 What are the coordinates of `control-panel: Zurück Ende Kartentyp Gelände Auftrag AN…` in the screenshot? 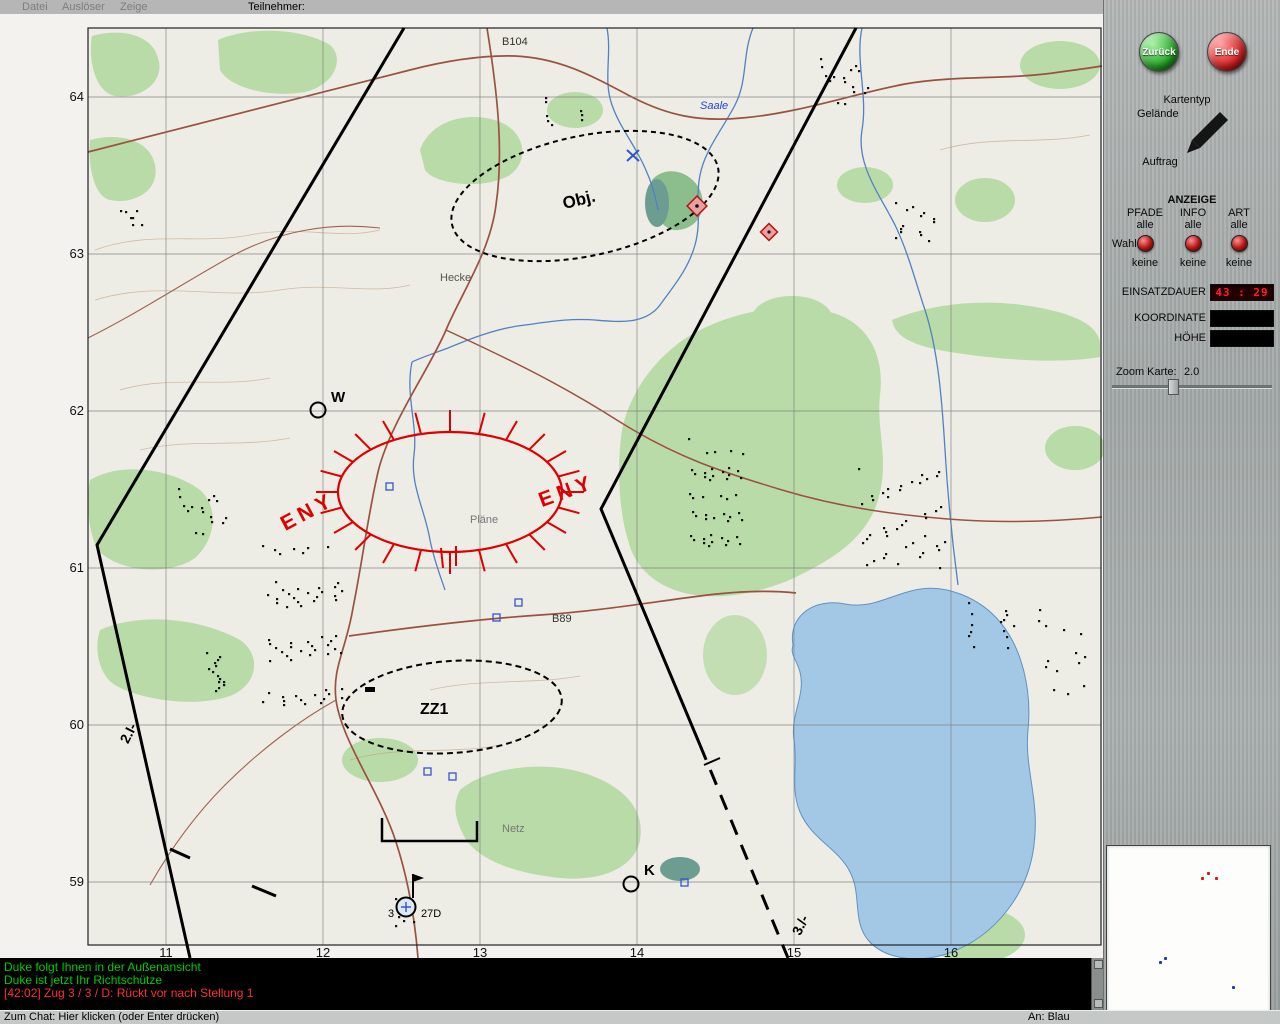 It's located at (1191, 512).